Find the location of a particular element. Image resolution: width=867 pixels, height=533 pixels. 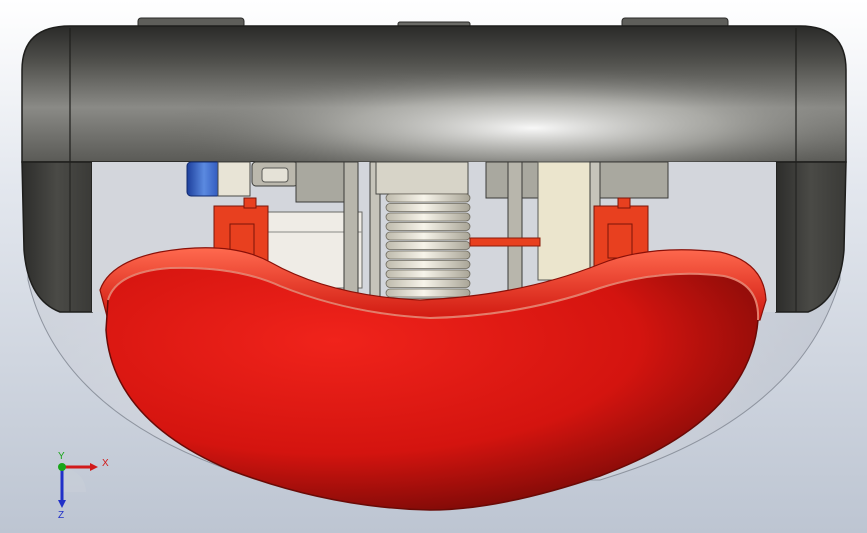

coordinate-triad: X Y Z is located at coordinates (83, 485).